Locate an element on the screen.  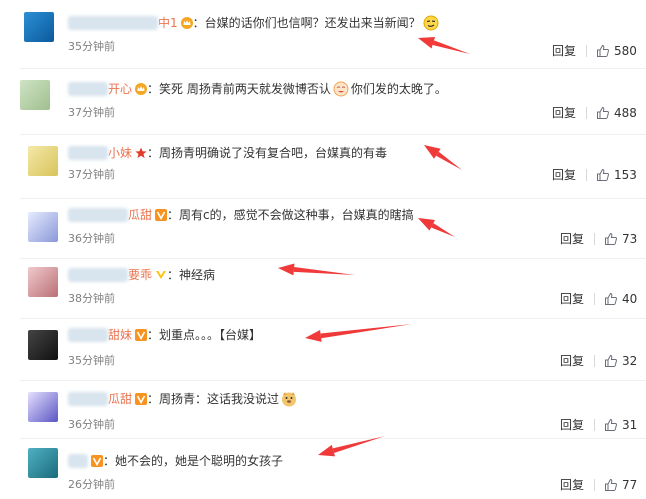
like-count: 73 is located at coordinates (630, 239).